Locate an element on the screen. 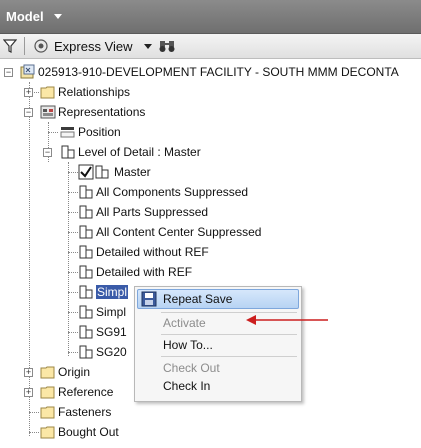 The image size is (421, 448). tree-node-label: Simpl is located at coordinates (111, 312).